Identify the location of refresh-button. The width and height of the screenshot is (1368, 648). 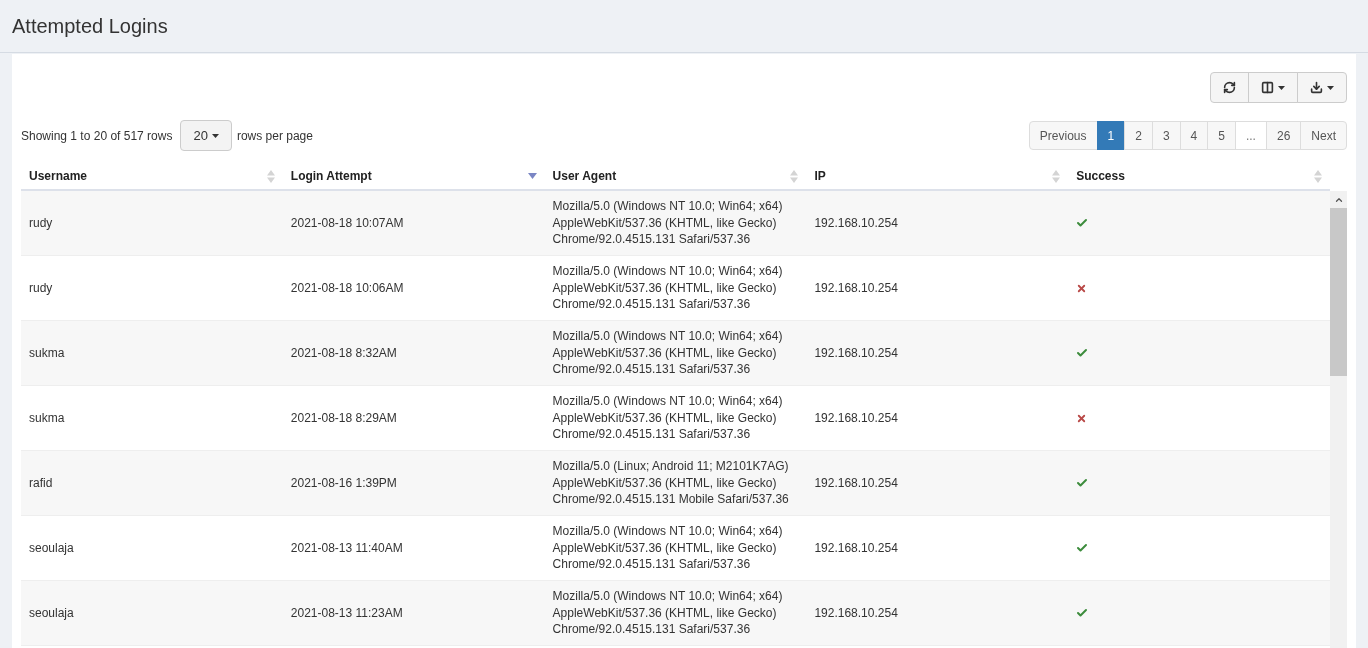
(1229, 87).